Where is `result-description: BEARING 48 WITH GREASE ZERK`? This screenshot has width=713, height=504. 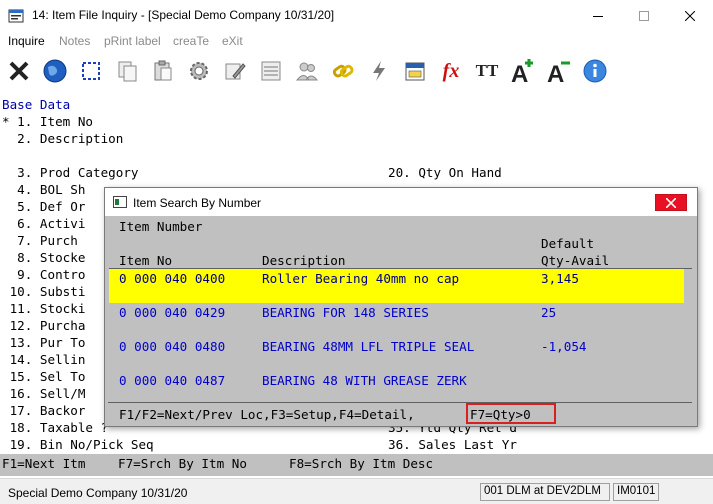 result-description: BEARING 48 WITH GREASE ZERK is located at coordinates (364, 380).